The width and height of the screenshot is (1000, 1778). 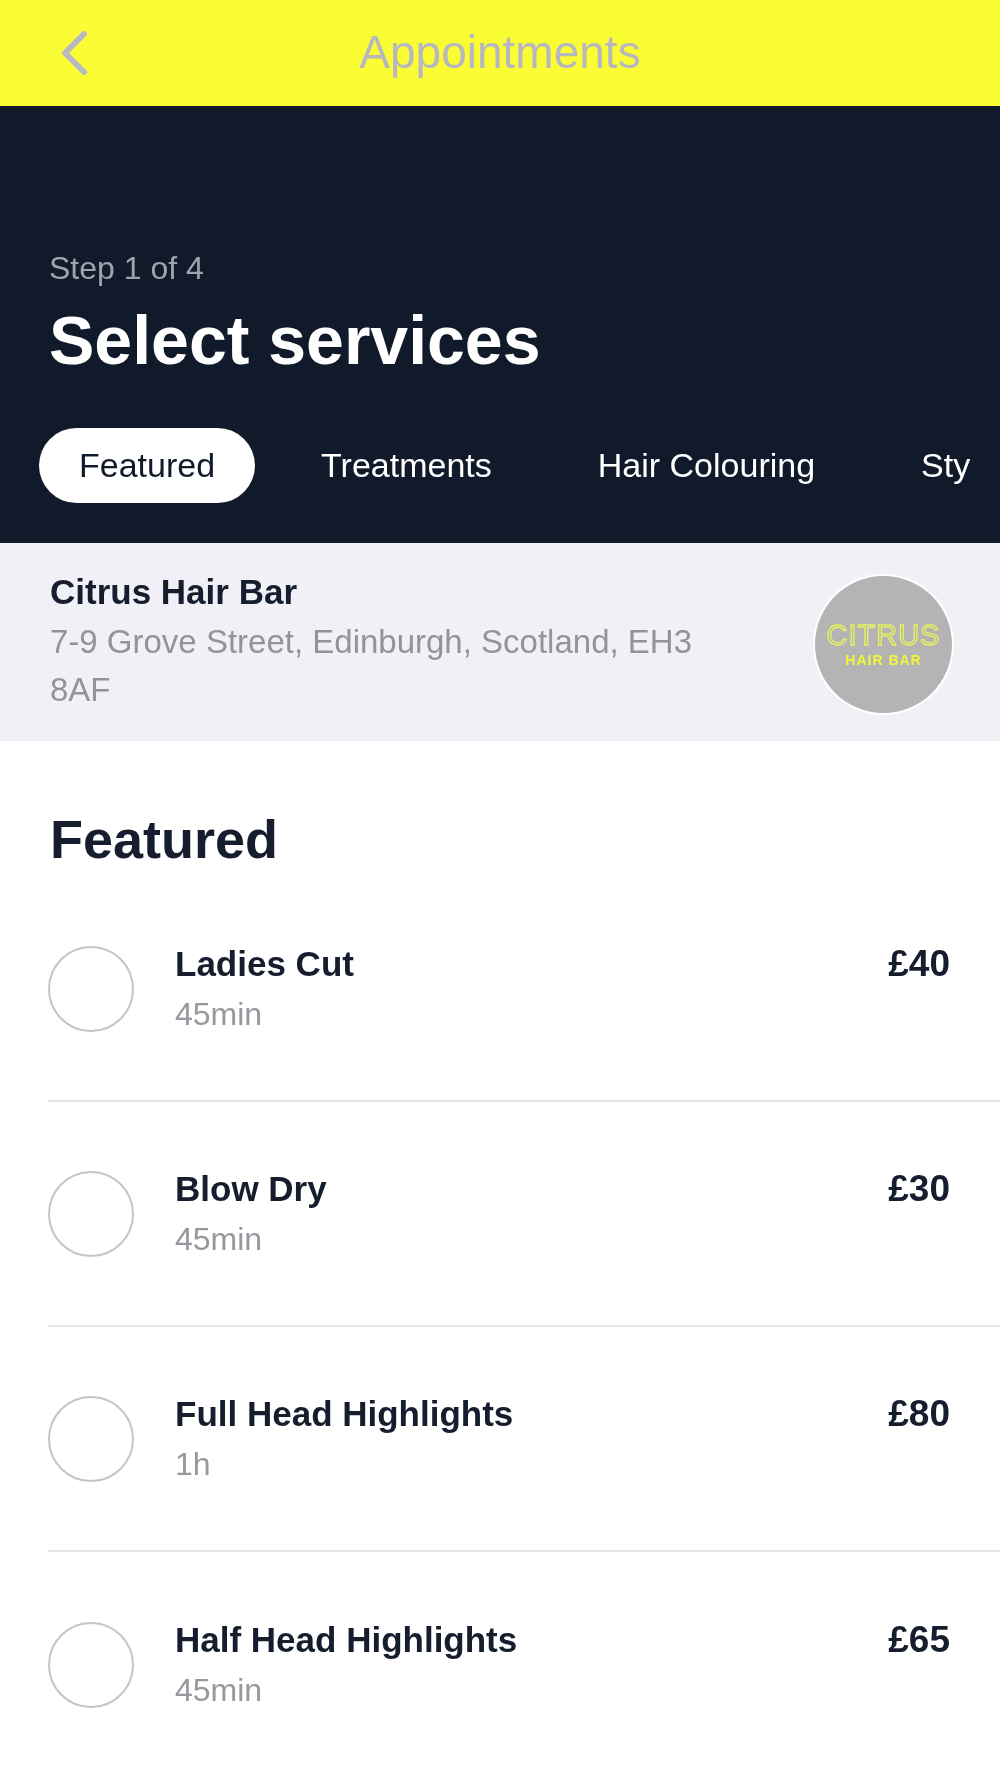 What do you see at coordinates (165, 839) in the screenshot?
I see `section-heading: Featured` at bounding box center [165, 839].